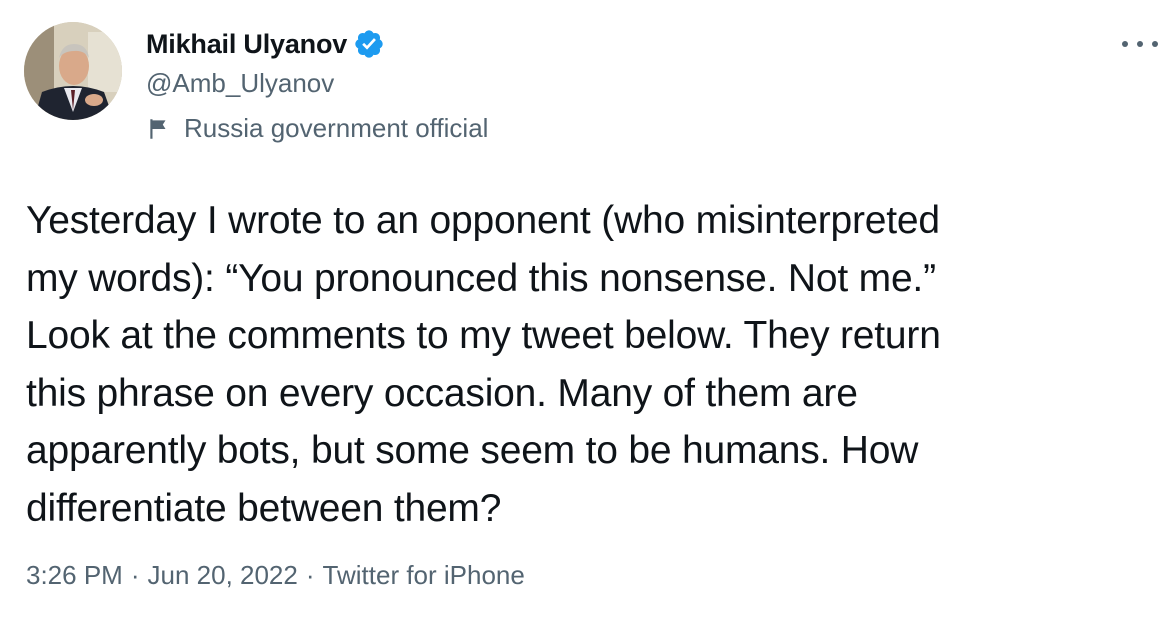 This screenshot has height=630, width=1176. What do you see at coordinates (1140, 44) in the screenshot?
I see `more-button` at bounding box center [1140, 44].